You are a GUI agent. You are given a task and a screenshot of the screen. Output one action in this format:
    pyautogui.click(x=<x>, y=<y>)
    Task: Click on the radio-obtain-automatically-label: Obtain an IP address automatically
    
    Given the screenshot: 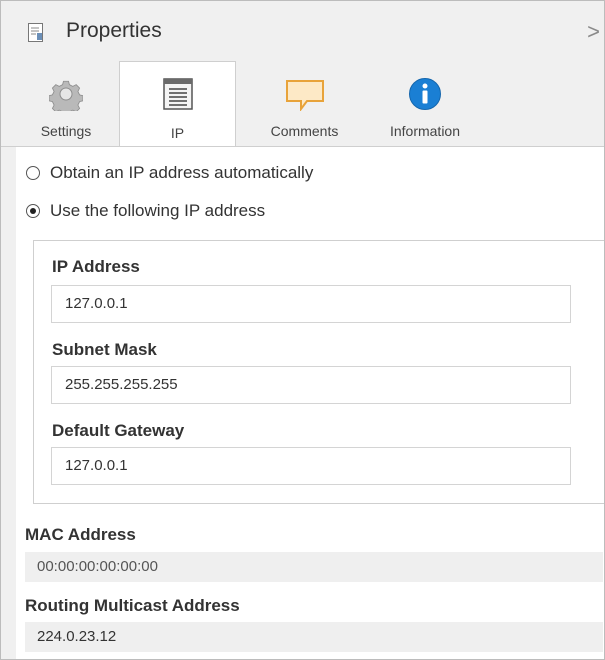 What is the action you would take?
    pyautogui.click(x=182, y=172)
    